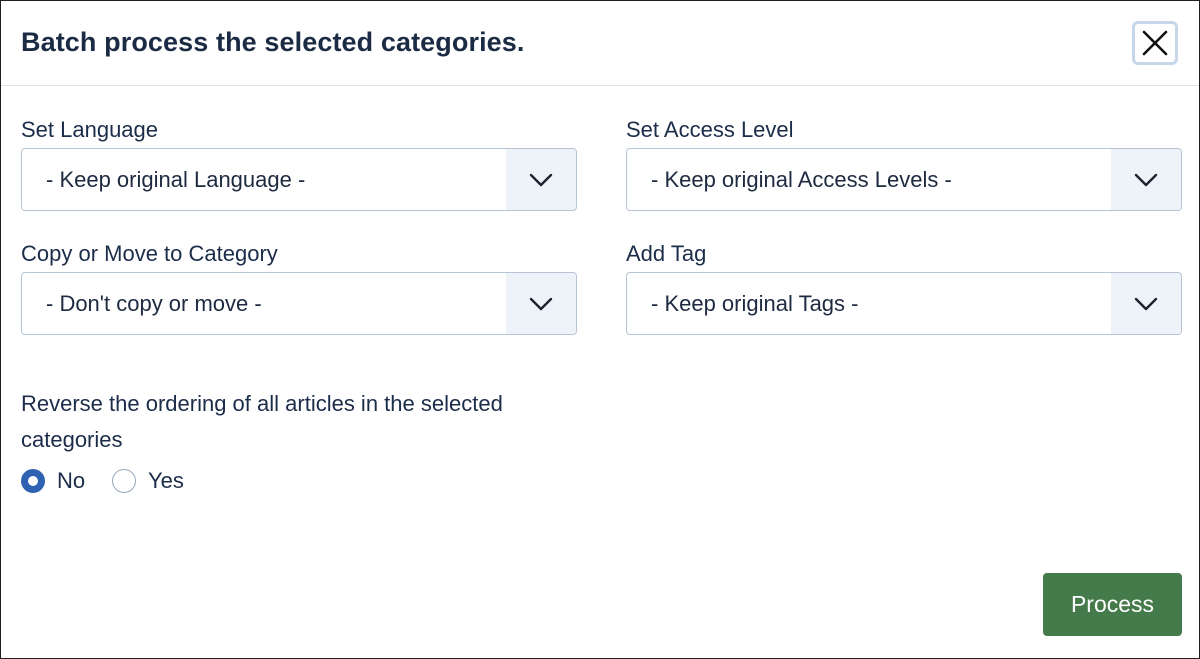  Describe the element at coordinates (666, 253) in the screenshot. I see `tag-label: Add Tag` at that location.